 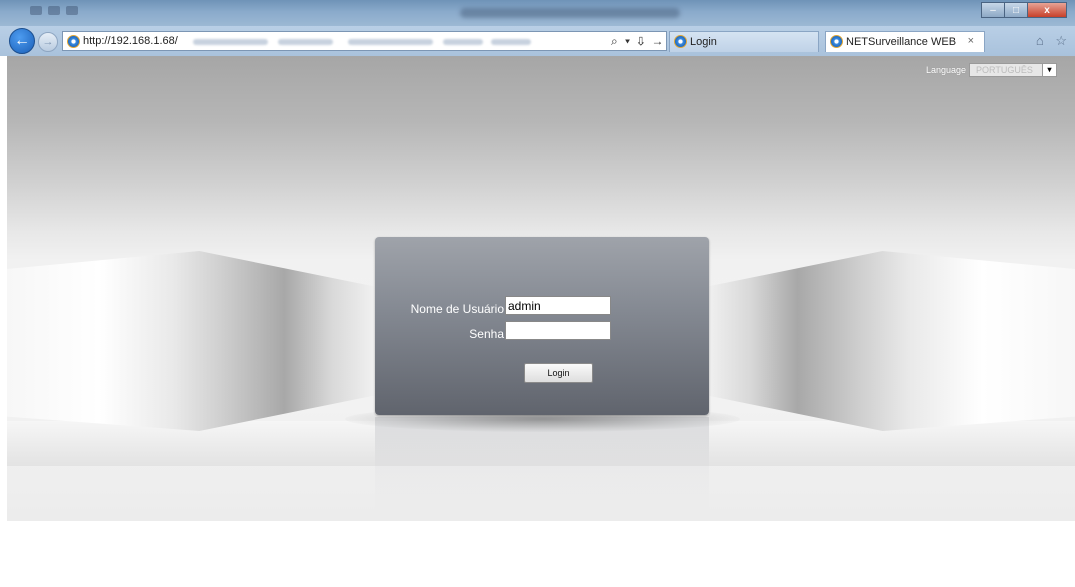 I want to click on language-selector: Language PORTUGUÊS ▾, so click(x=991, y=70).